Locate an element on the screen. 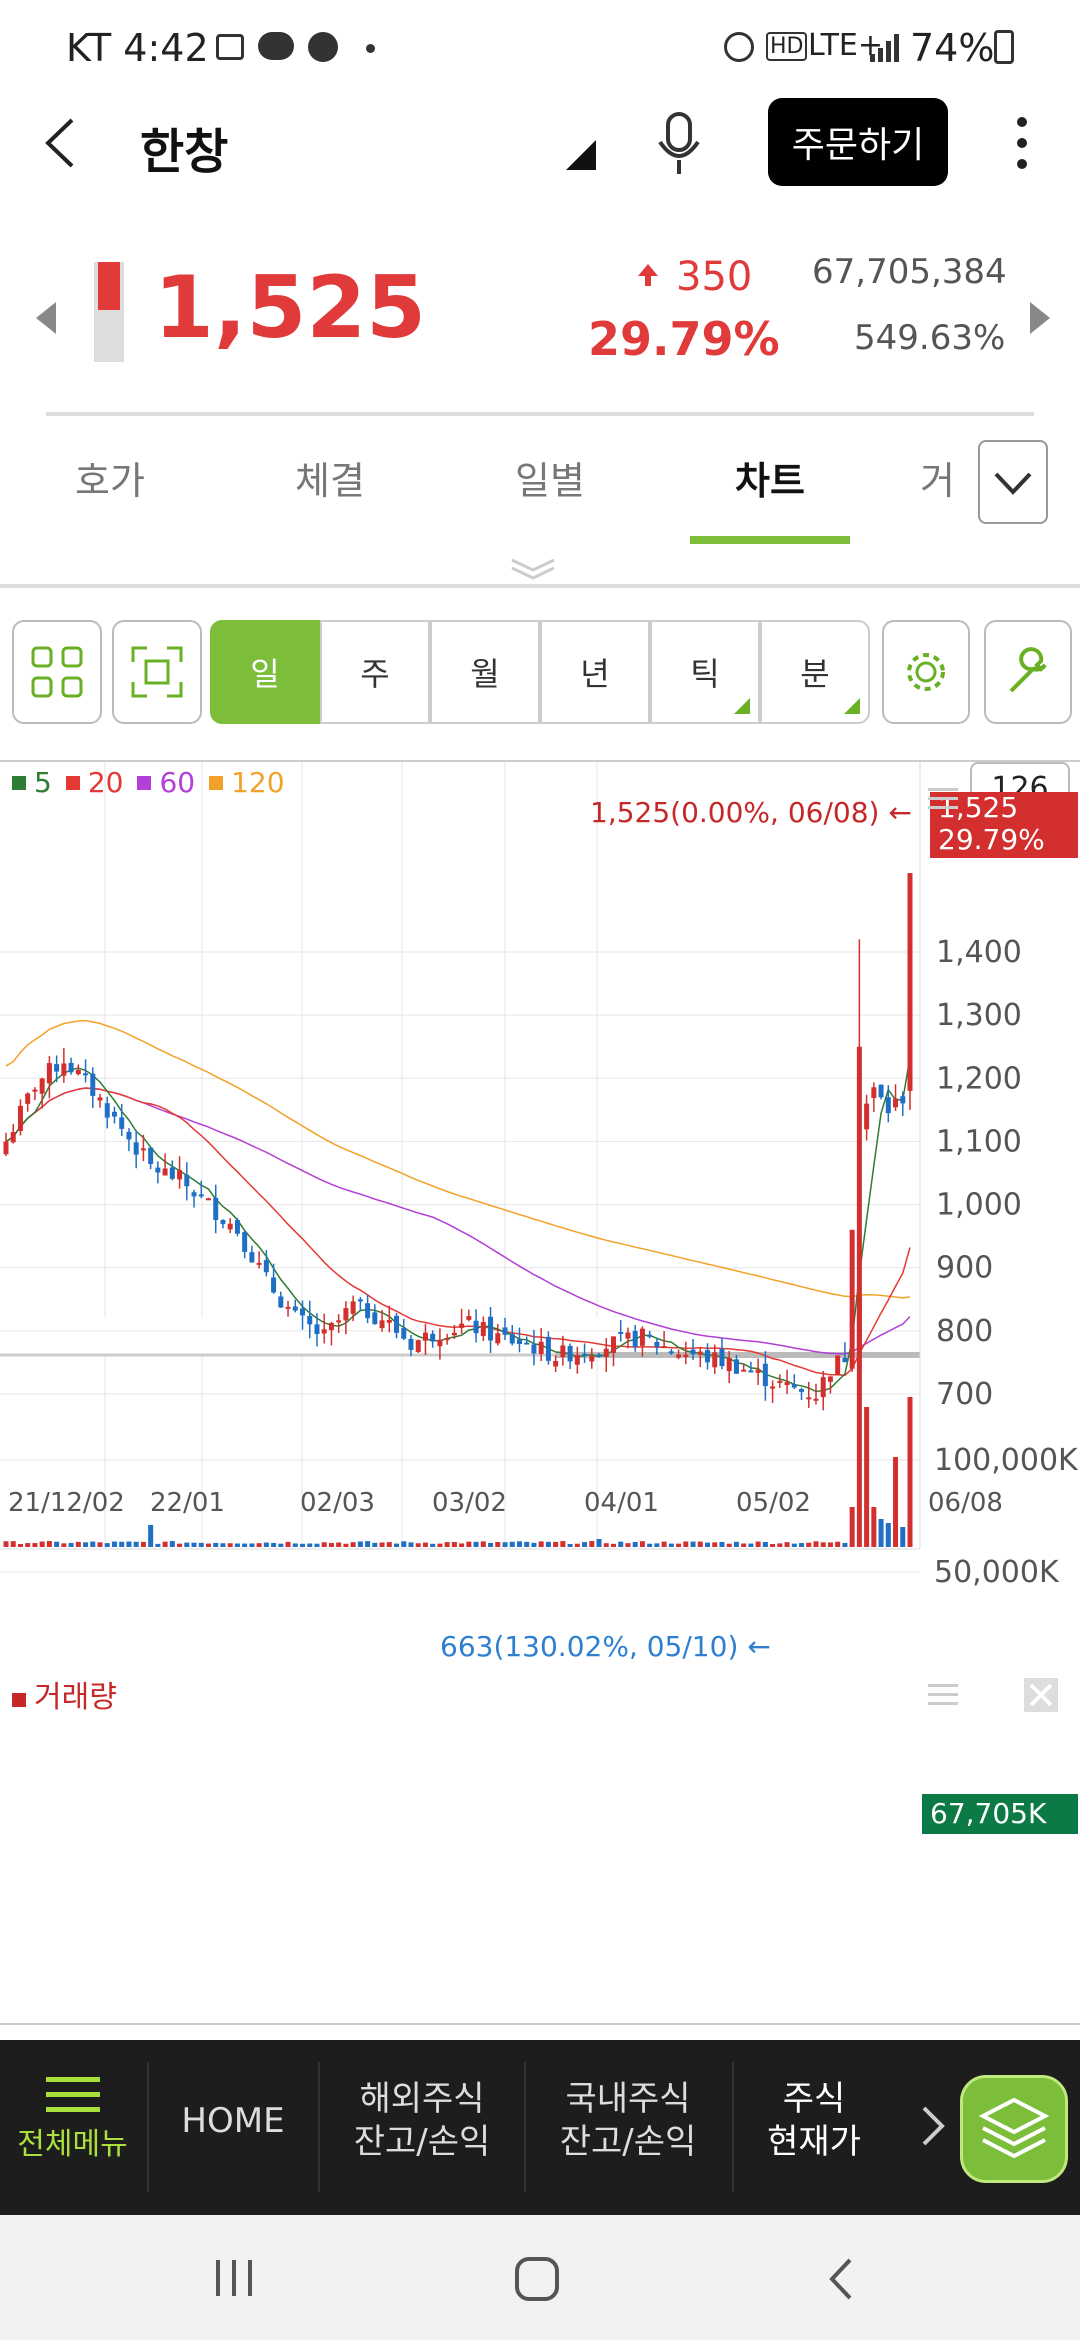 The image size is (1080, 2340). nav-current-price: 주식 현재가 is located at coordinates (814, 2120).